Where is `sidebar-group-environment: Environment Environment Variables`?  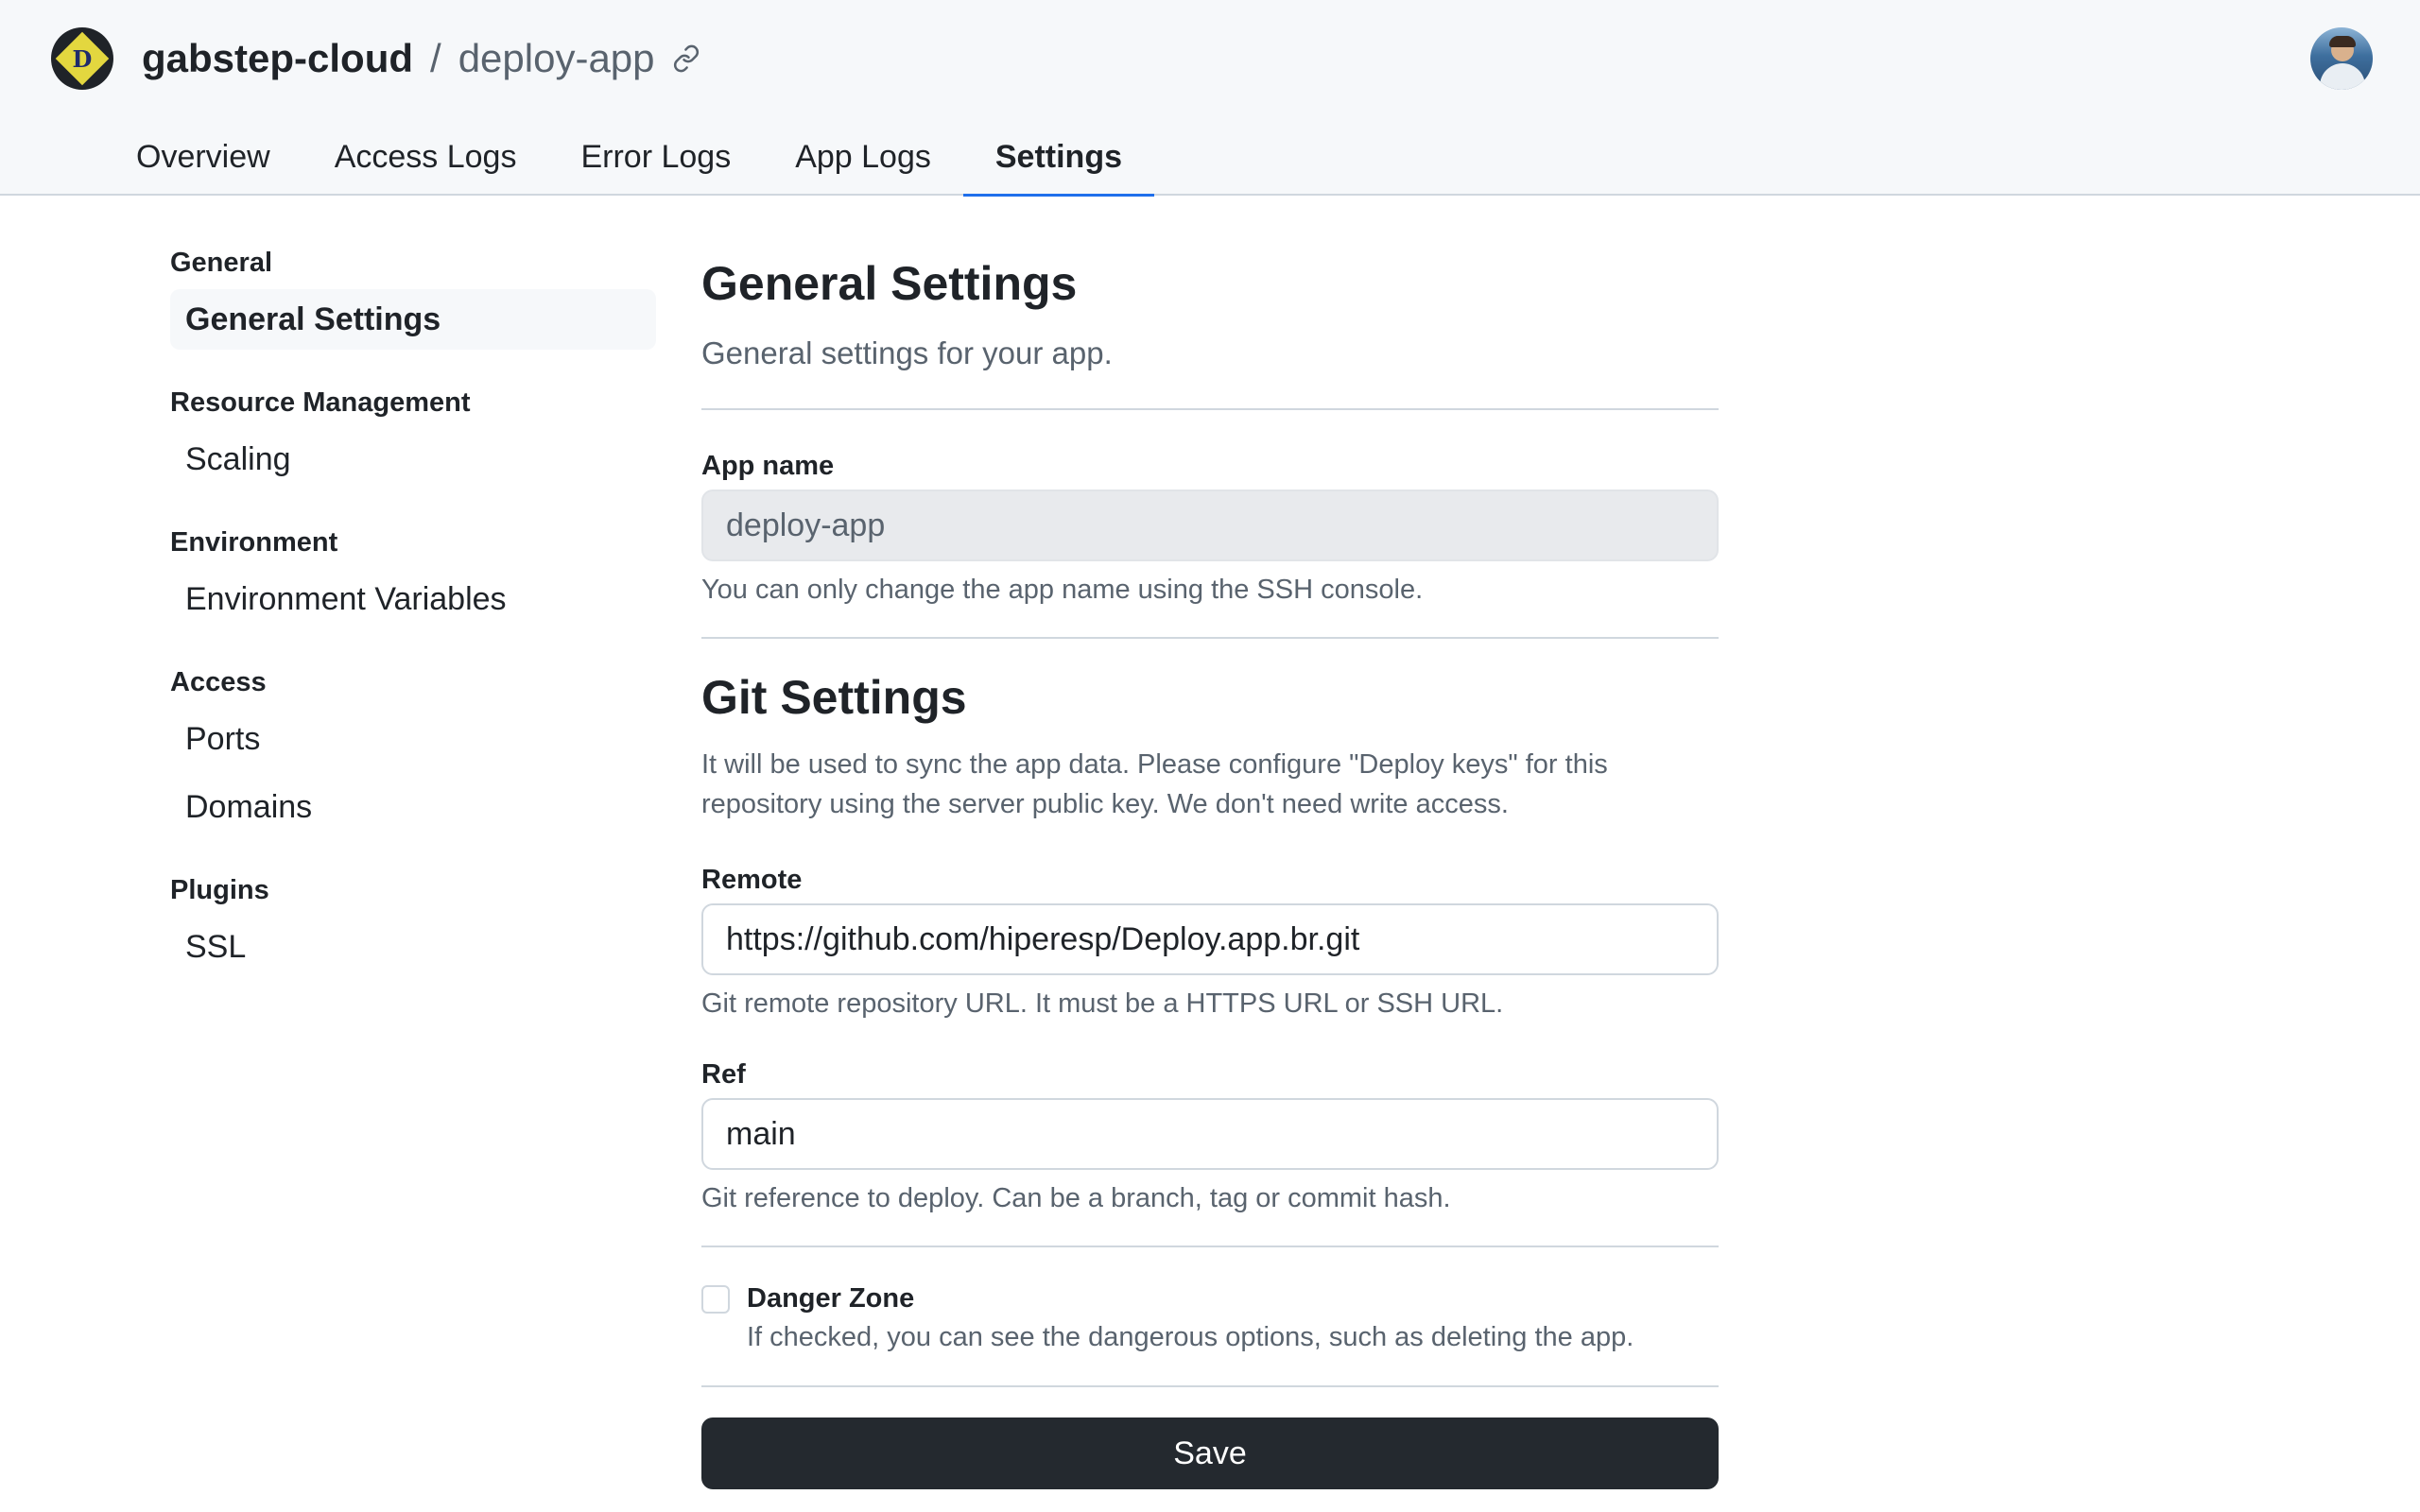
sidebar-group-environment: Environment Environment Variables is located at coordinates (413, 576).